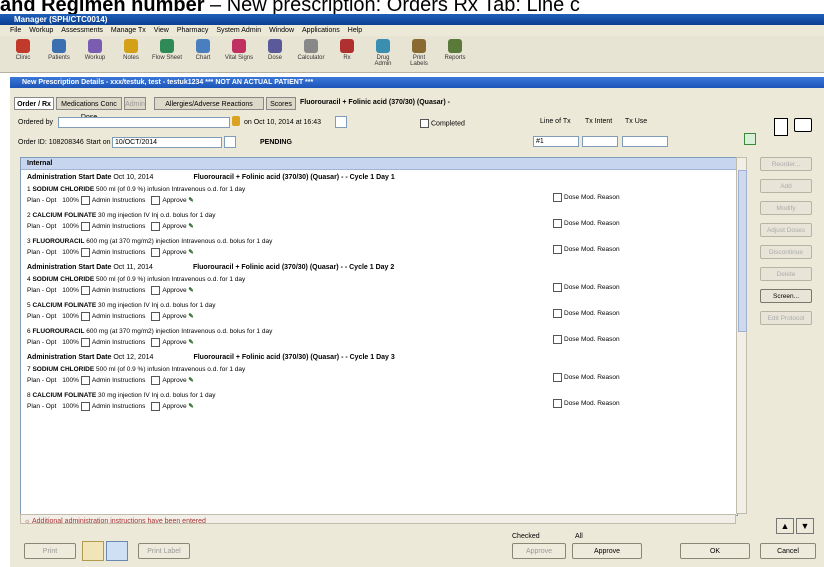 The width and height of the screenshot is (824, 567). I want to click on tab-medications: Medications Conc Dose, so click(89, 109).